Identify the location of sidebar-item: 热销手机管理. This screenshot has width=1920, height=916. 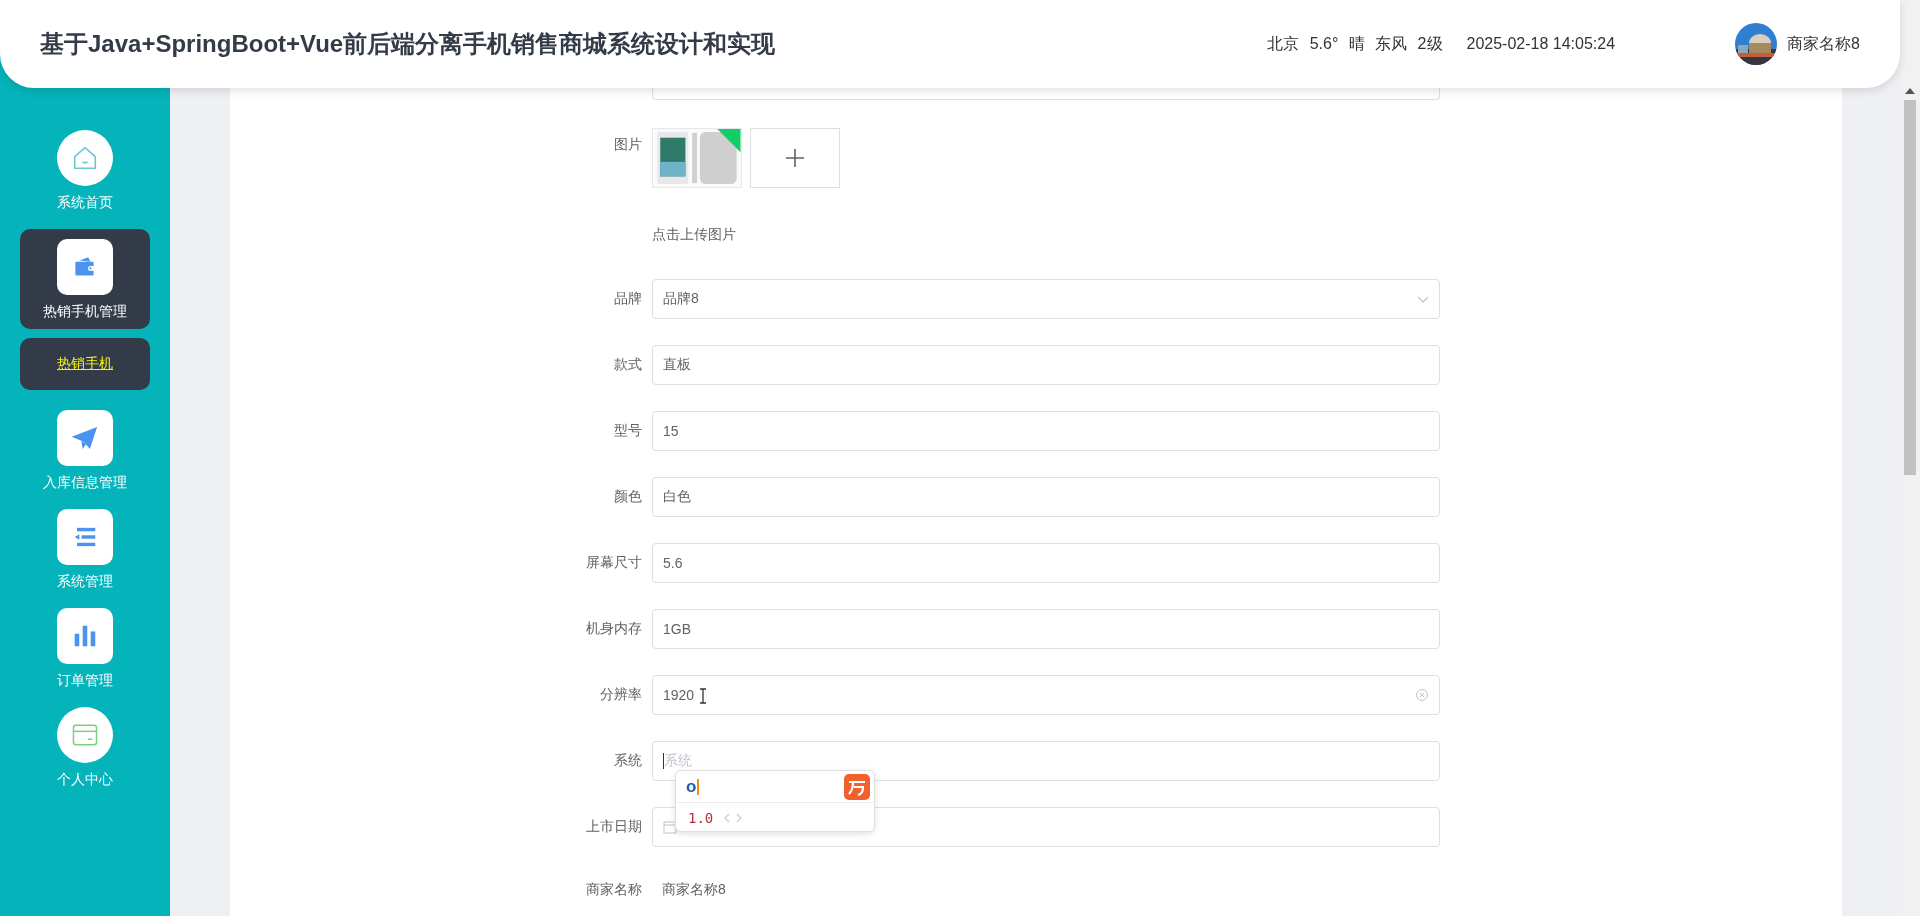
(85, 312).